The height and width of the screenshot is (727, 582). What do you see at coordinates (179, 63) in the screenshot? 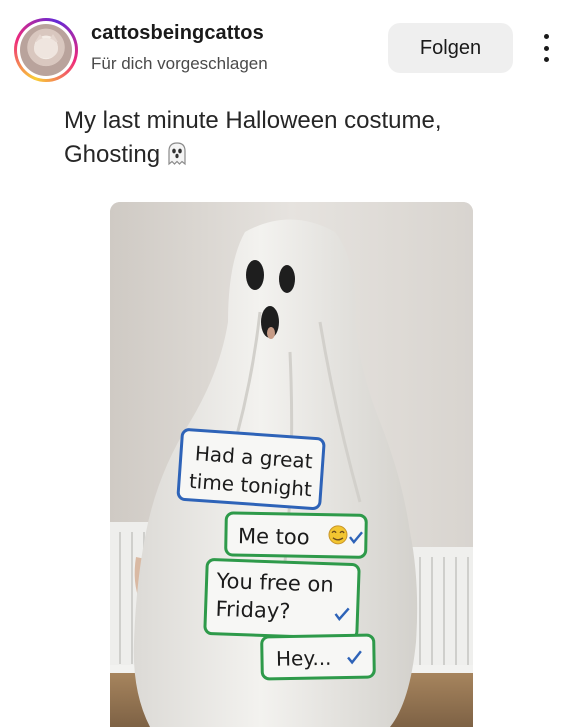
I see `suggested-label: Für dich vorgeschlagen` at bounding box center [179, 63].